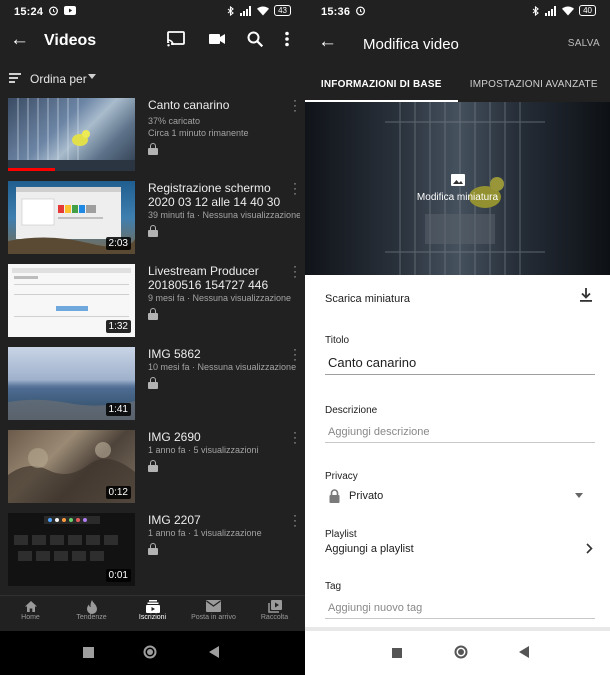 The width and height of the screenshot is (610, 675). I want to click on status-system-icons: 40, so click(564, 10).